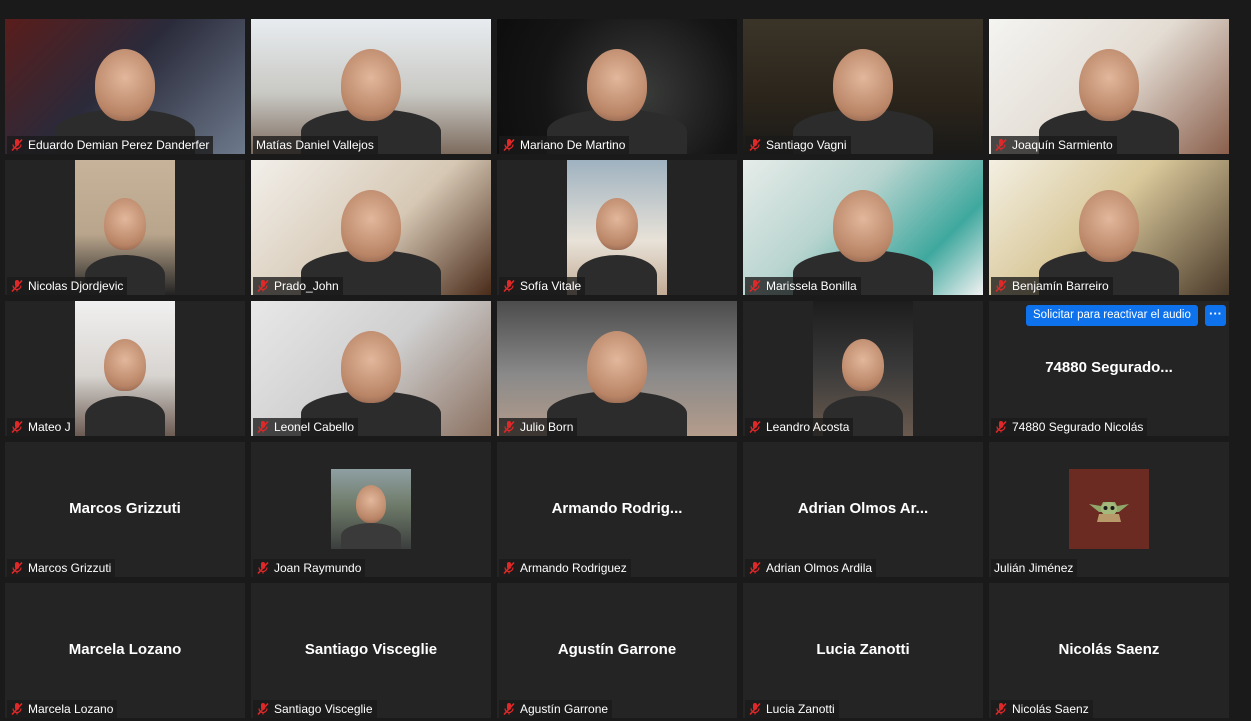 Image resolution: width=1251 pixels, height=721 pixels. I want to click on participant-tile-julian-jimenez: Julián Jiménez, so click(1109, 509).